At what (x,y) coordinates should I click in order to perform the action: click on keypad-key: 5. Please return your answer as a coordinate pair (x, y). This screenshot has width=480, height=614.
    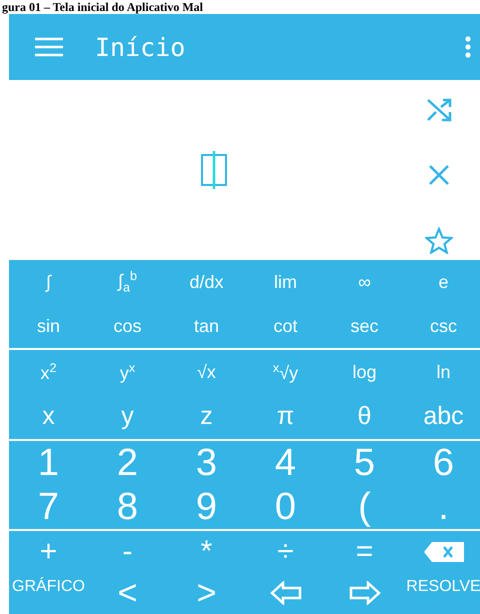
    Looking at the image, I should click on (364, 463).